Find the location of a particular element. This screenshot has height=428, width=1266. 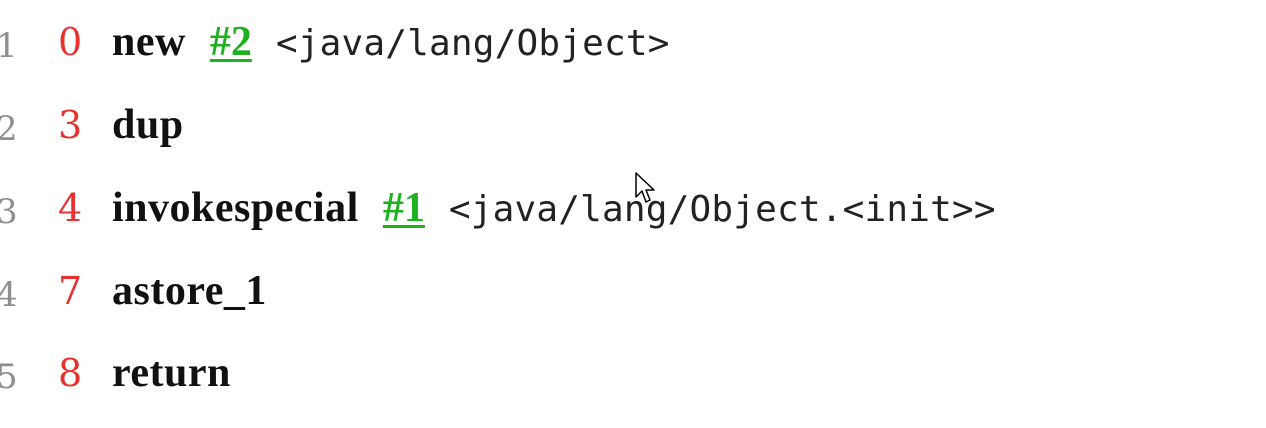

mouse-pointer-icon is located at coordinates (645, 187).